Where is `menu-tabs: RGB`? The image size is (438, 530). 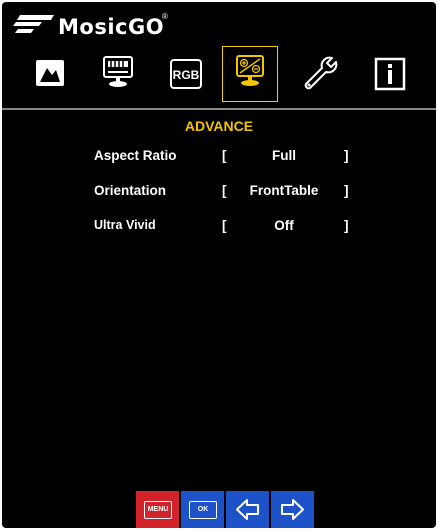 menu-tabs: RGB is located at coordinates (219, 75).